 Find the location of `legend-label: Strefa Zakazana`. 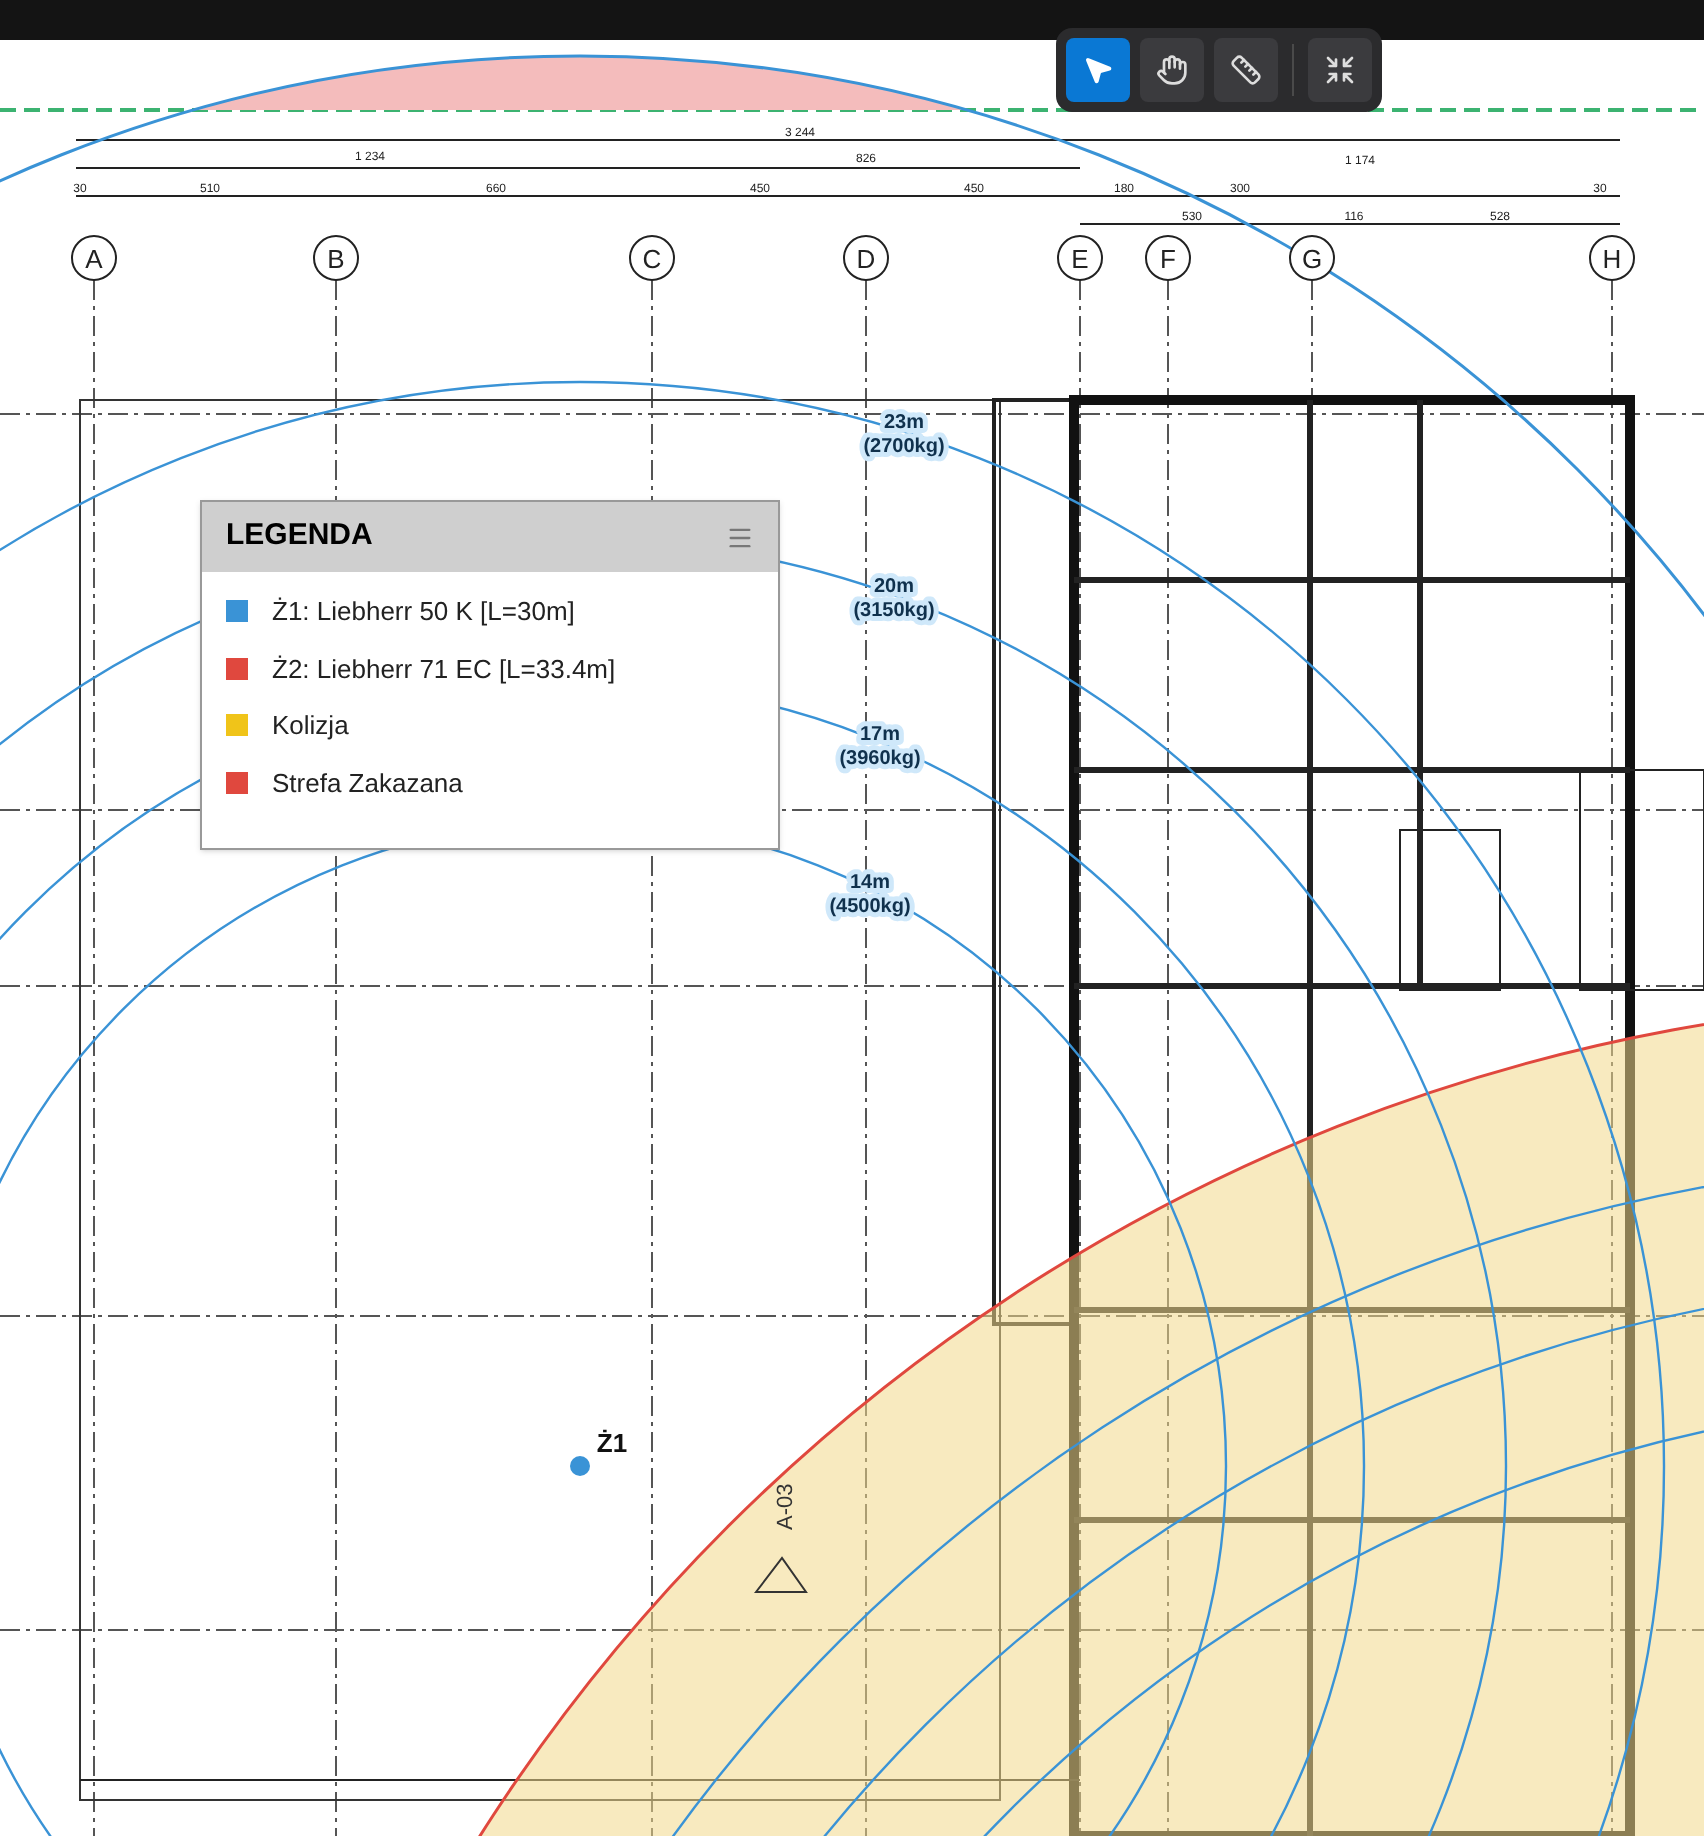

legend-label: Strefa Zakazana is located at coordinates (367, 783).